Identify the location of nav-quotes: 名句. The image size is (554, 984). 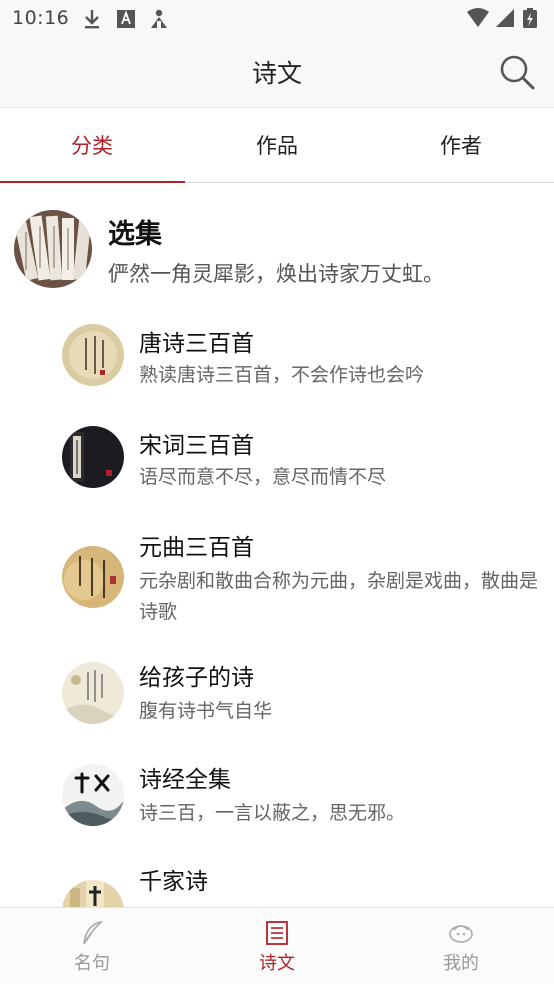
(92, 946).